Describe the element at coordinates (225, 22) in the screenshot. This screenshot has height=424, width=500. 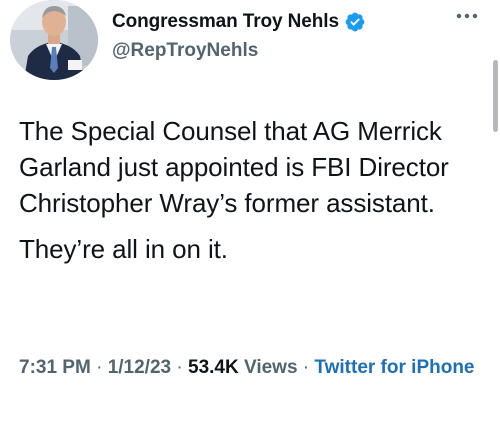
I see `display-name: Congressman Troy Nehls` at that location.